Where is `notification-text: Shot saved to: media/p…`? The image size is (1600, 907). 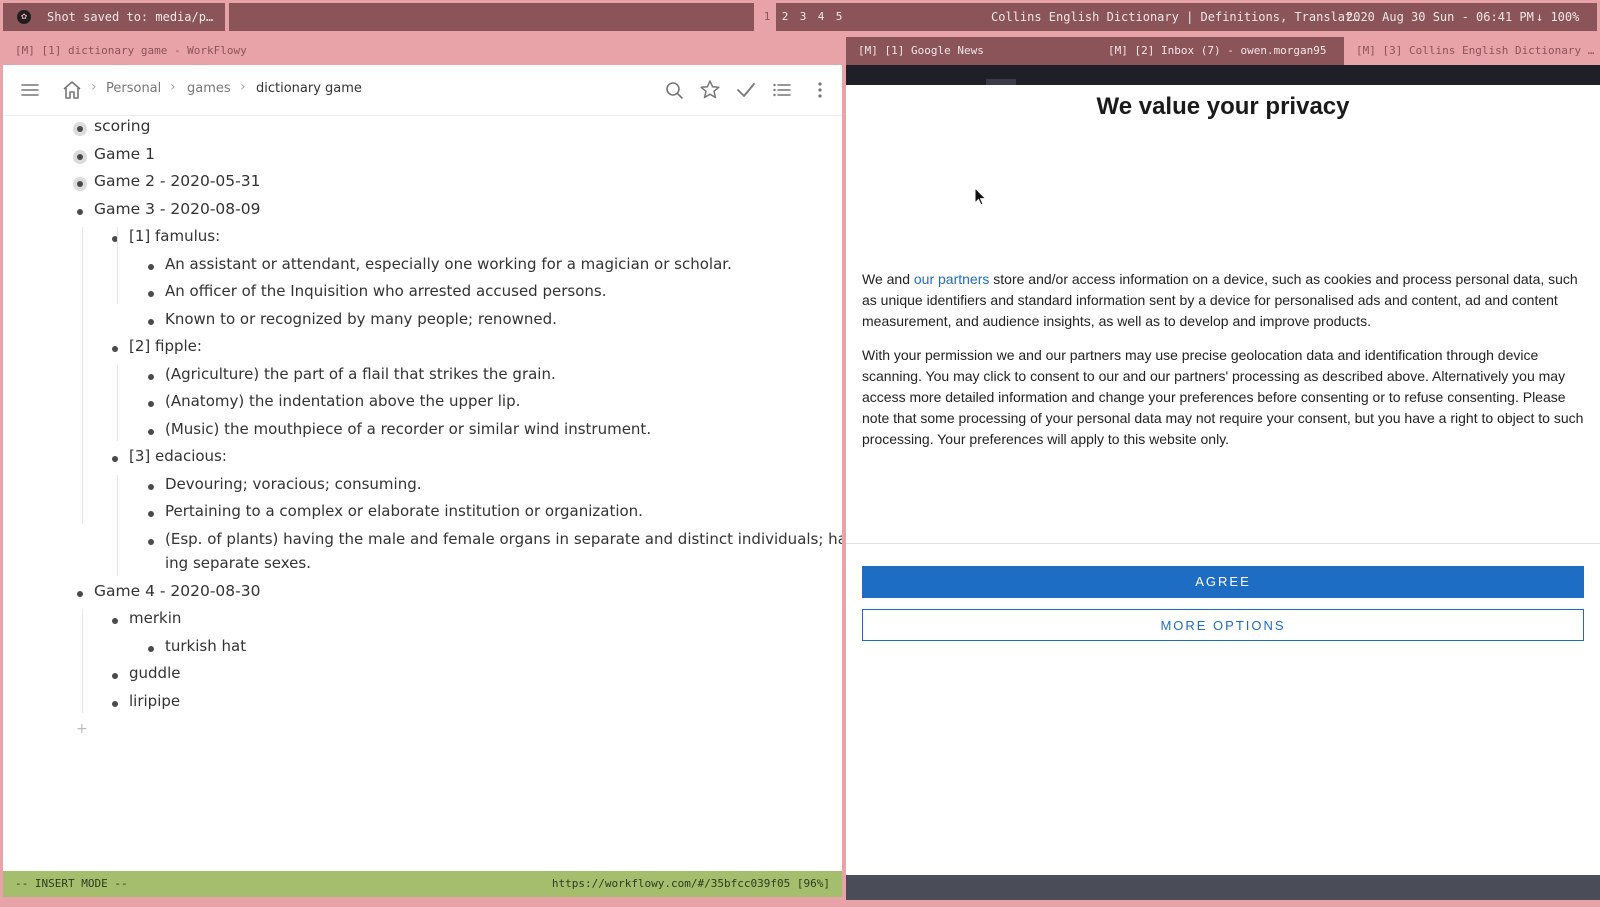
notification-text: Shot saved to: media/p… is located at coordinates (130, 17).